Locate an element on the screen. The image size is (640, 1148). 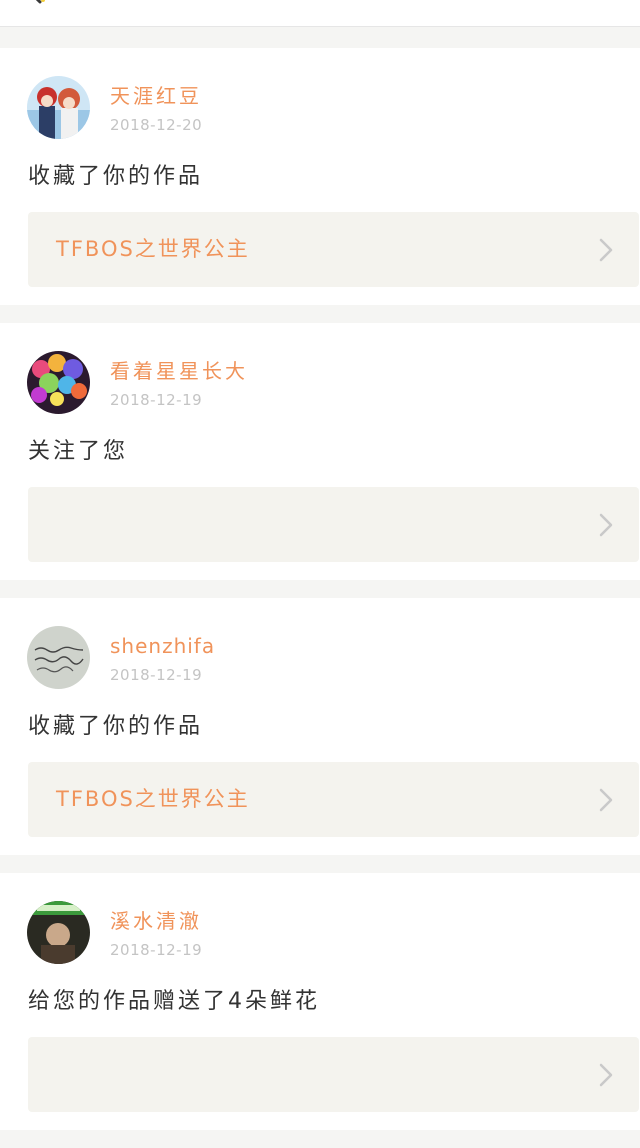
anime-couple-avatar-icon is located at coordinates (58, 107).